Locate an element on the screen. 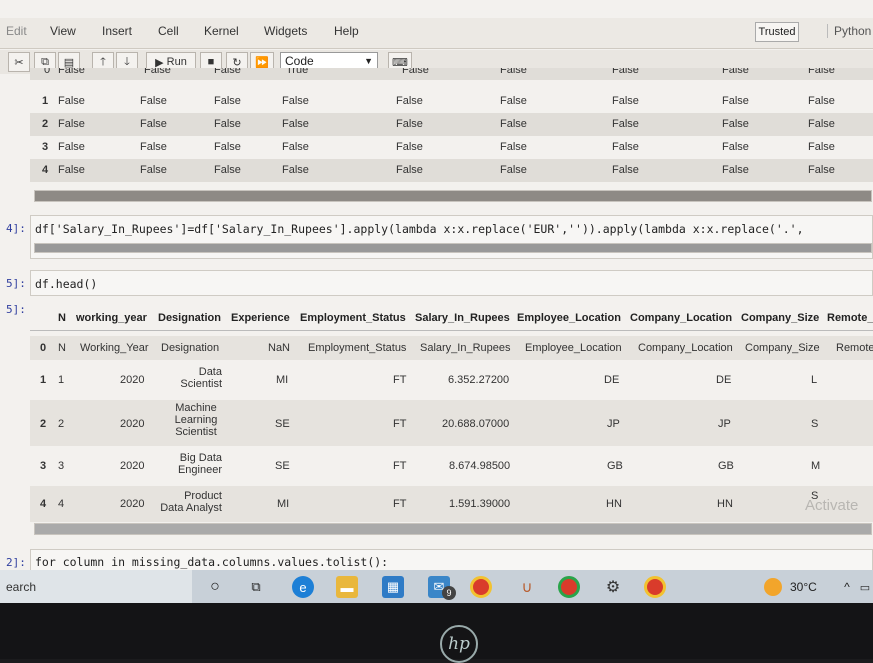 This screenshot has height=663, width=873. temperature: 30°C is located at coordinates (803, 587).